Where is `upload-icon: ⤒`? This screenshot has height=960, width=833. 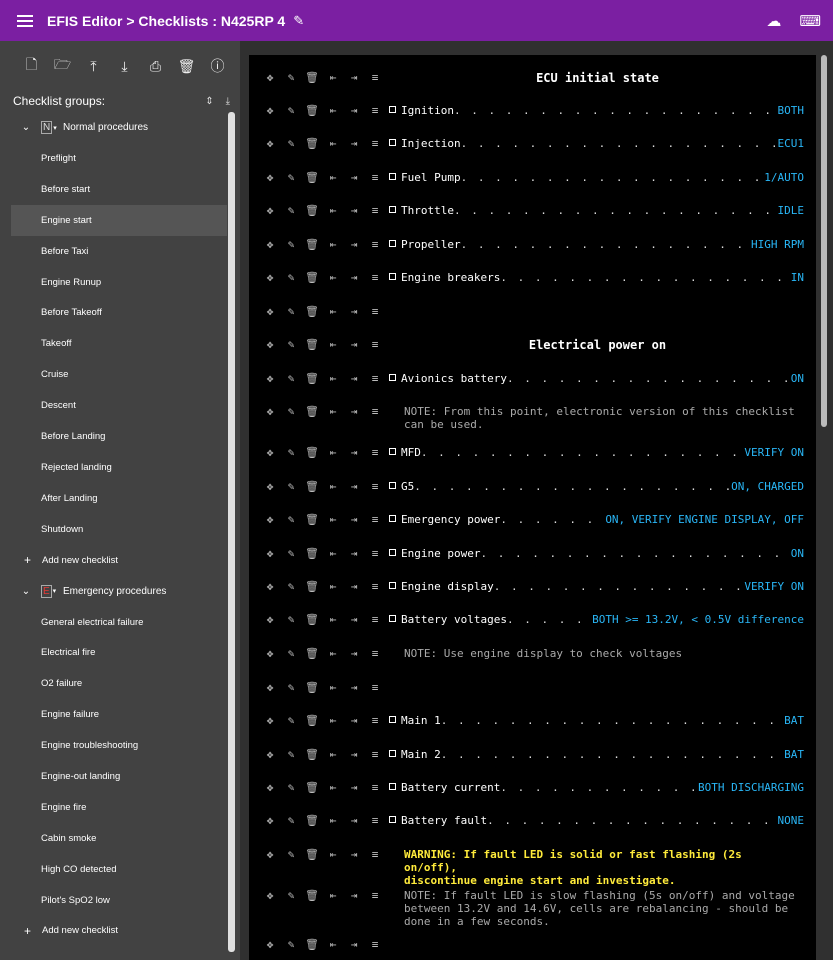 upload-icon: ⤒ is located at coordinates (93, 66).